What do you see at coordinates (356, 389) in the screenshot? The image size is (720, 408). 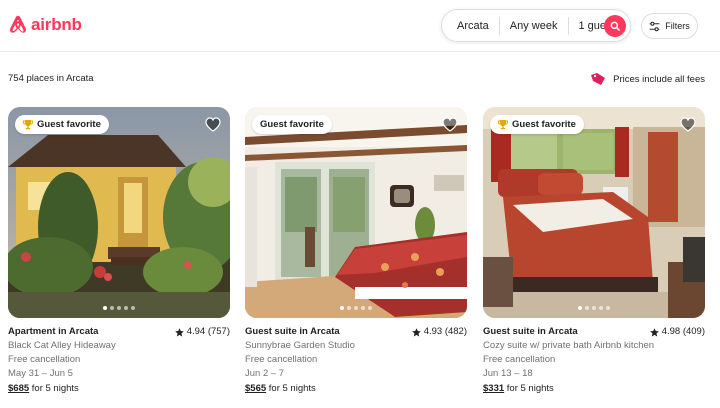 I see `price-line: $565 for 5 nights` at bounding box center [356, 389].